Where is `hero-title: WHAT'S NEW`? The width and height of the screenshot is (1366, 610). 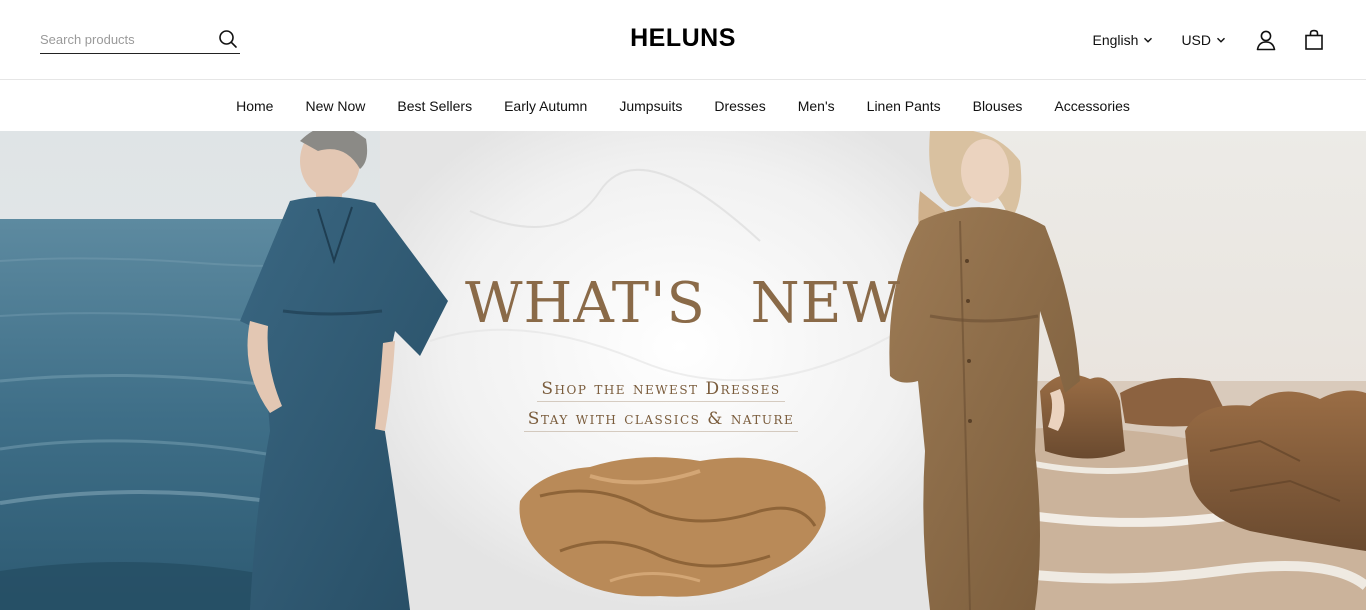
hero-title: WHAT'S NEW is located at coordinates (683, 303).